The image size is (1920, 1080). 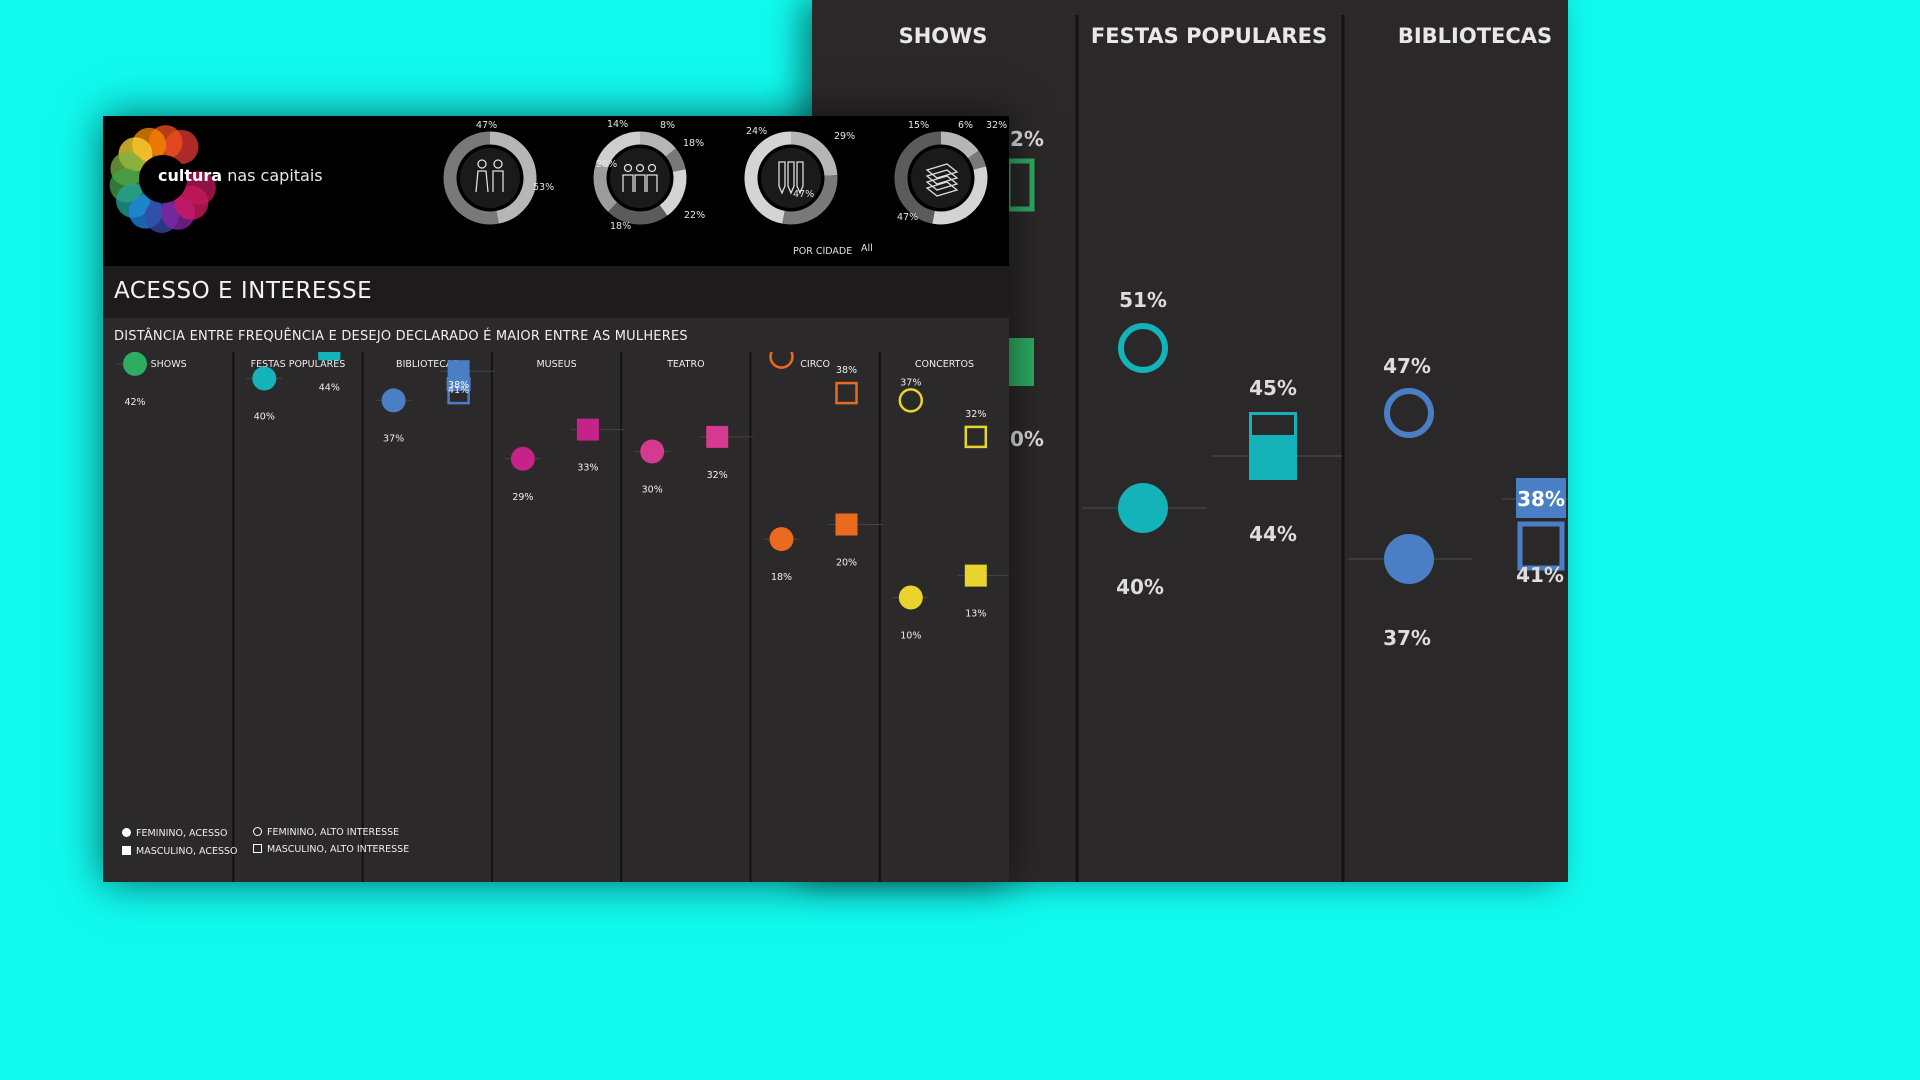 I want to click on fem-access-label-2: 37%, so click(x=393, y=438).